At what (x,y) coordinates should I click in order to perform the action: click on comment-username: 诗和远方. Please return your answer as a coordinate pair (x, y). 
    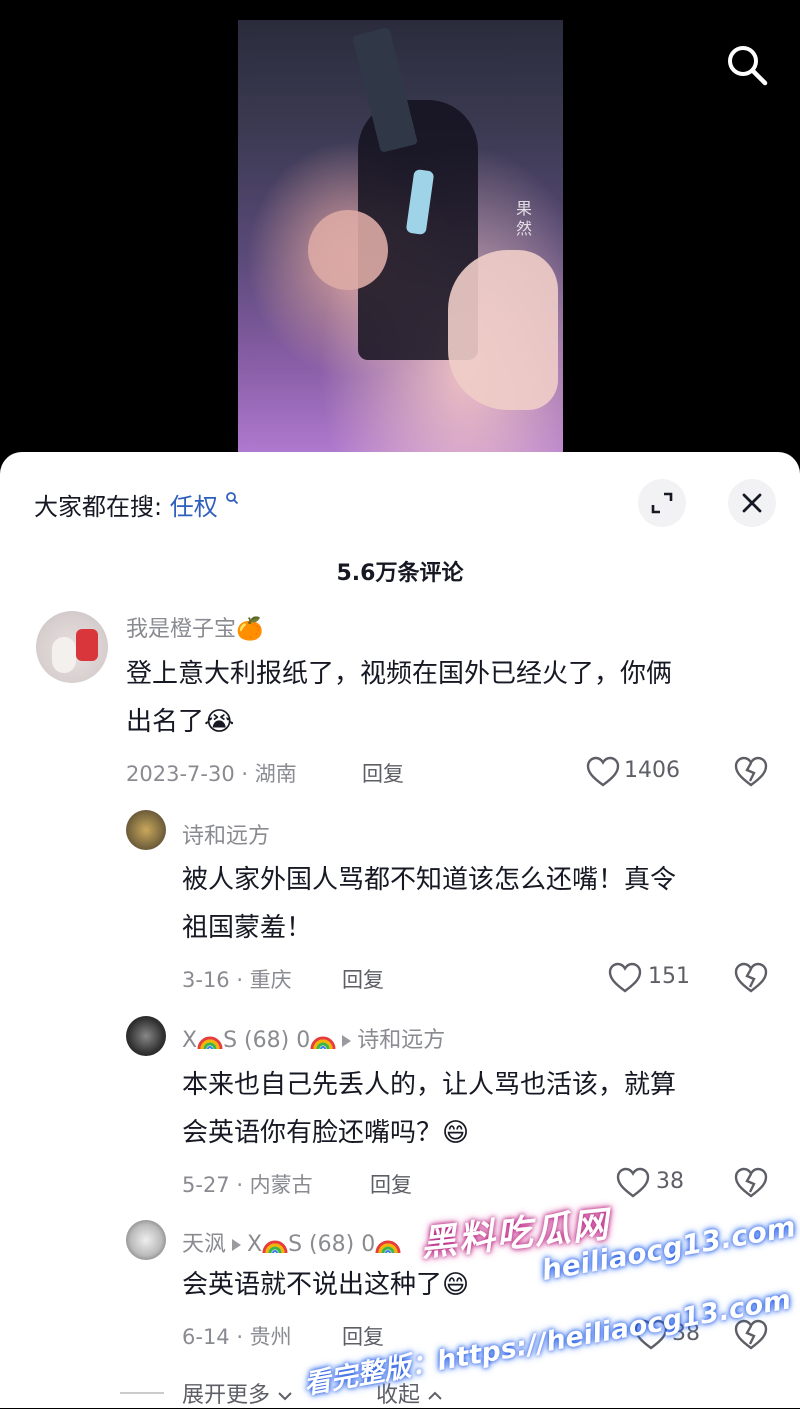
    Looking at the image, I should click on (226, 834).